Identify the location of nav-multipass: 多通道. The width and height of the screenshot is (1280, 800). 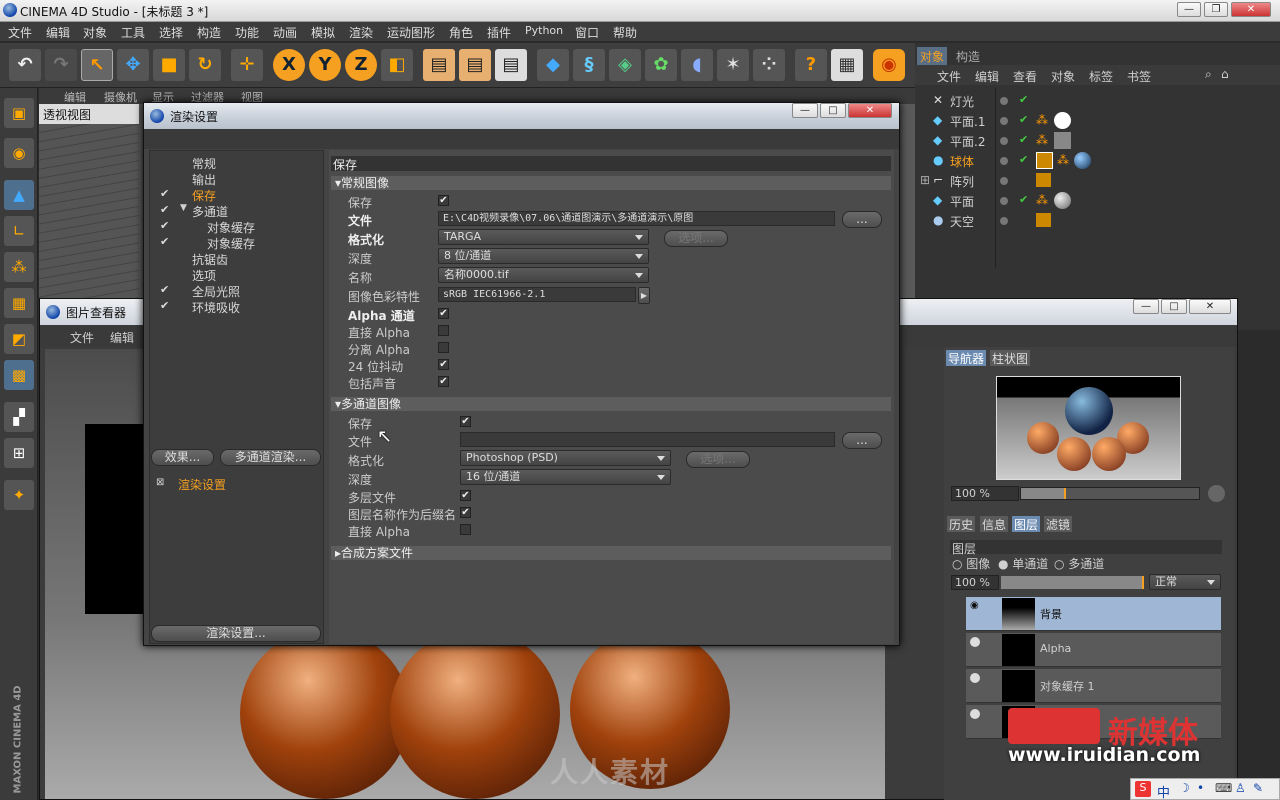
(210, 211).